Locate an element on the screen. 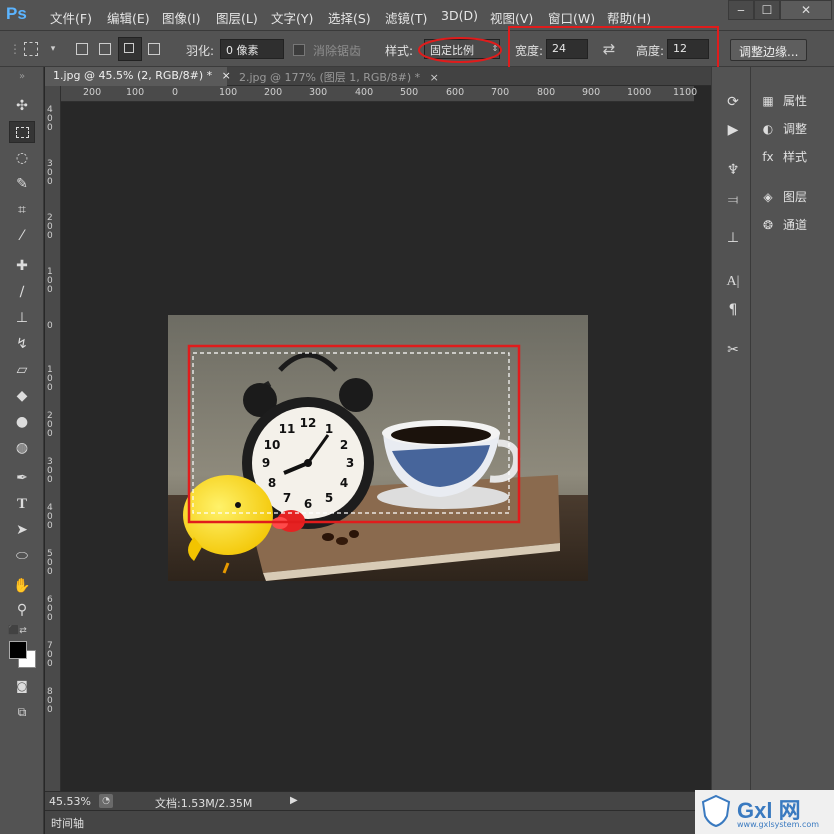  lasso-tool-icon: ◌ is located at coordinates (22, 158).